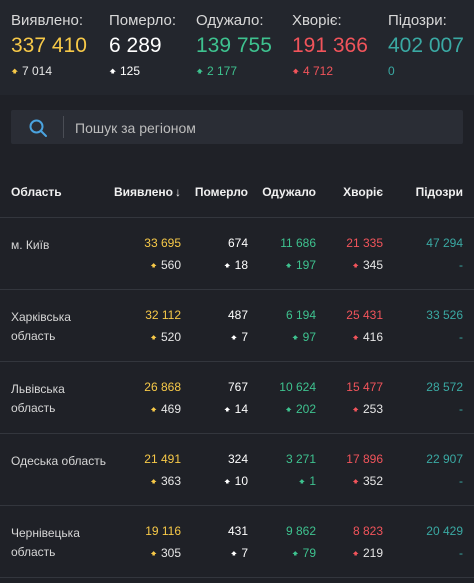  Describe the element at coordinates (428, 328) in the screenshot. I see `cell-suspected: 33 526 -` at that location.